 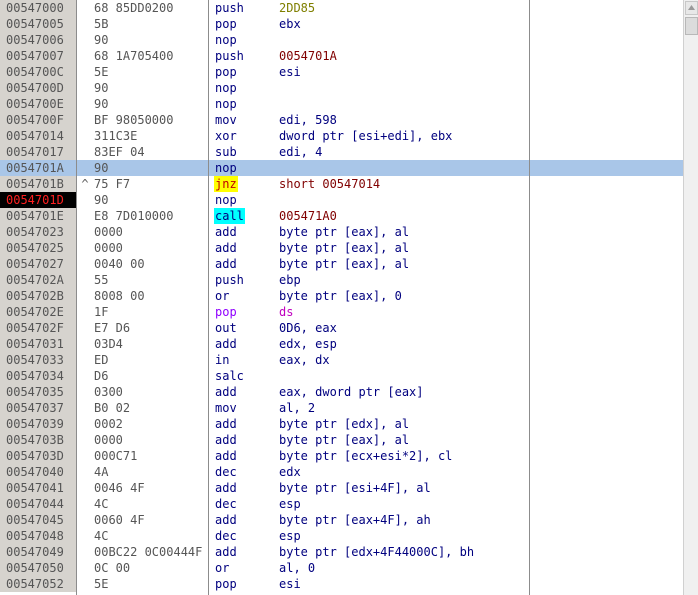 I want to click on address-cell: 0054700F, so click(x=38, y=120).